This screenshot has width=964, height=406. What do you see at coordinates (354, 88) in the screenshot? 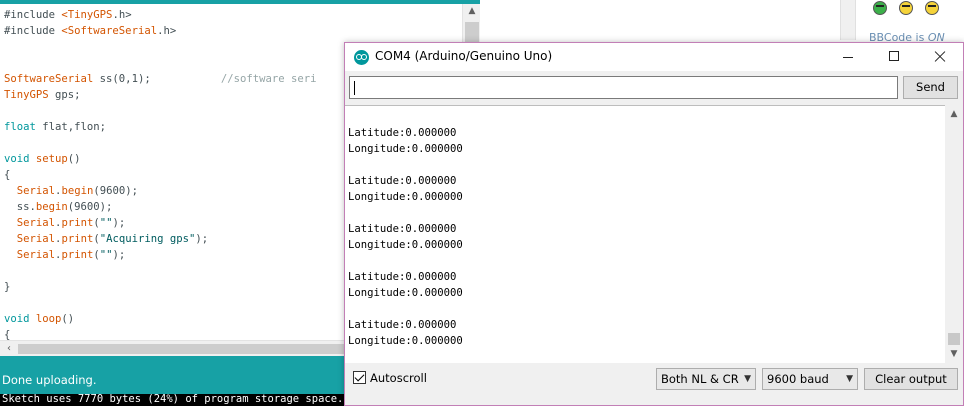
I see `text-caret` at bounding box center [354, 88].